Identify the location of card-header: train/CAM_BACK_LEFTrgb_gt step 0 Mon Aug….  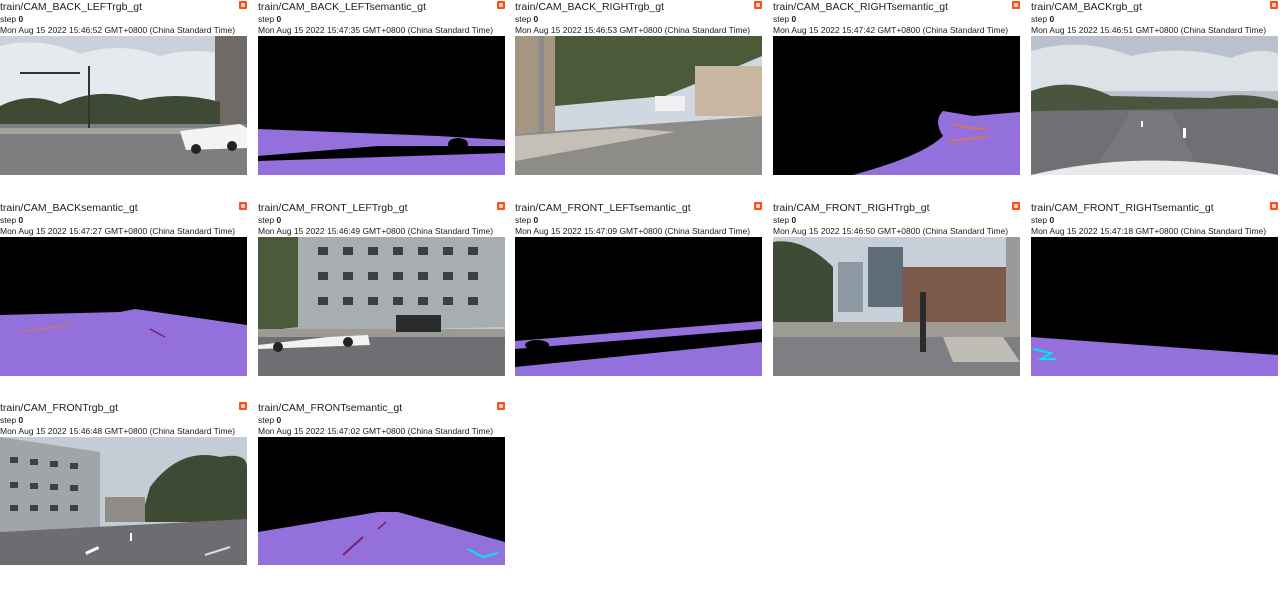
(123, 18).